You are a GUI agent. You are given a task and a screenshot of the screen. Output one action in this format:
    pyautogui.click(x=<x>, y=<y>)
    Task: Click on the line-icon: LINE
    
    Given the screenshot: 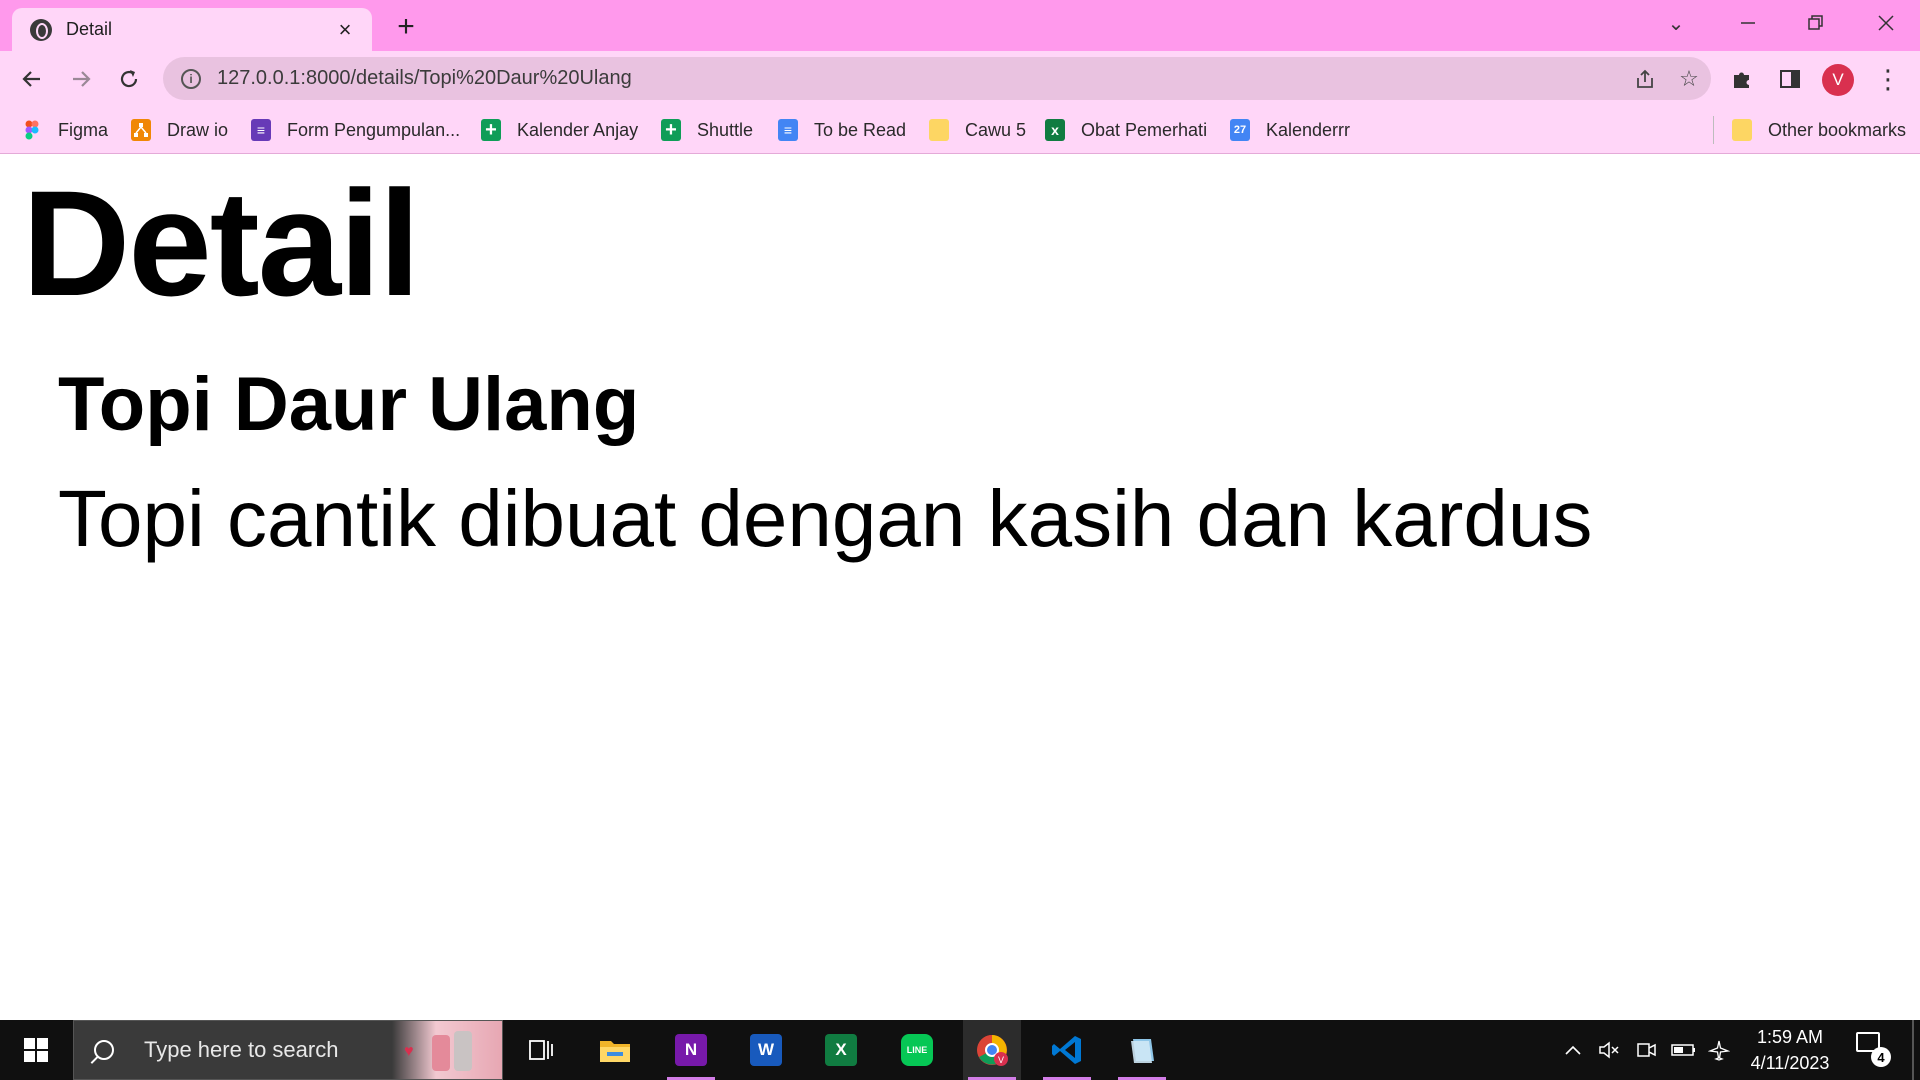 What is the action you would take?
    pyautogui.click(x=917, y=1050)
    